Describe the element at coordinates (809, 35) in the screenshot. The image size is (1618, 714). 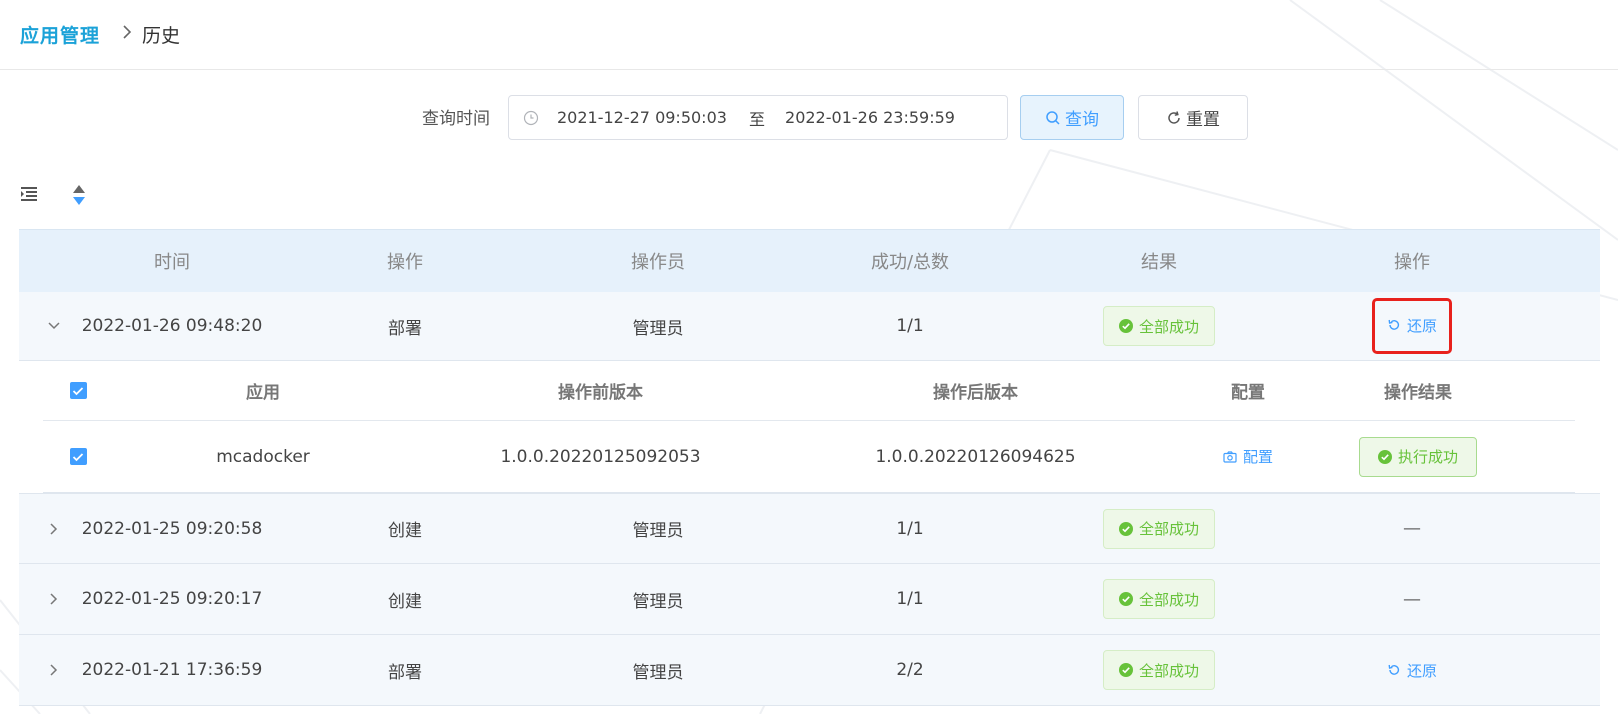
I see `breadcrumb: 应用管理 历史` at that location.